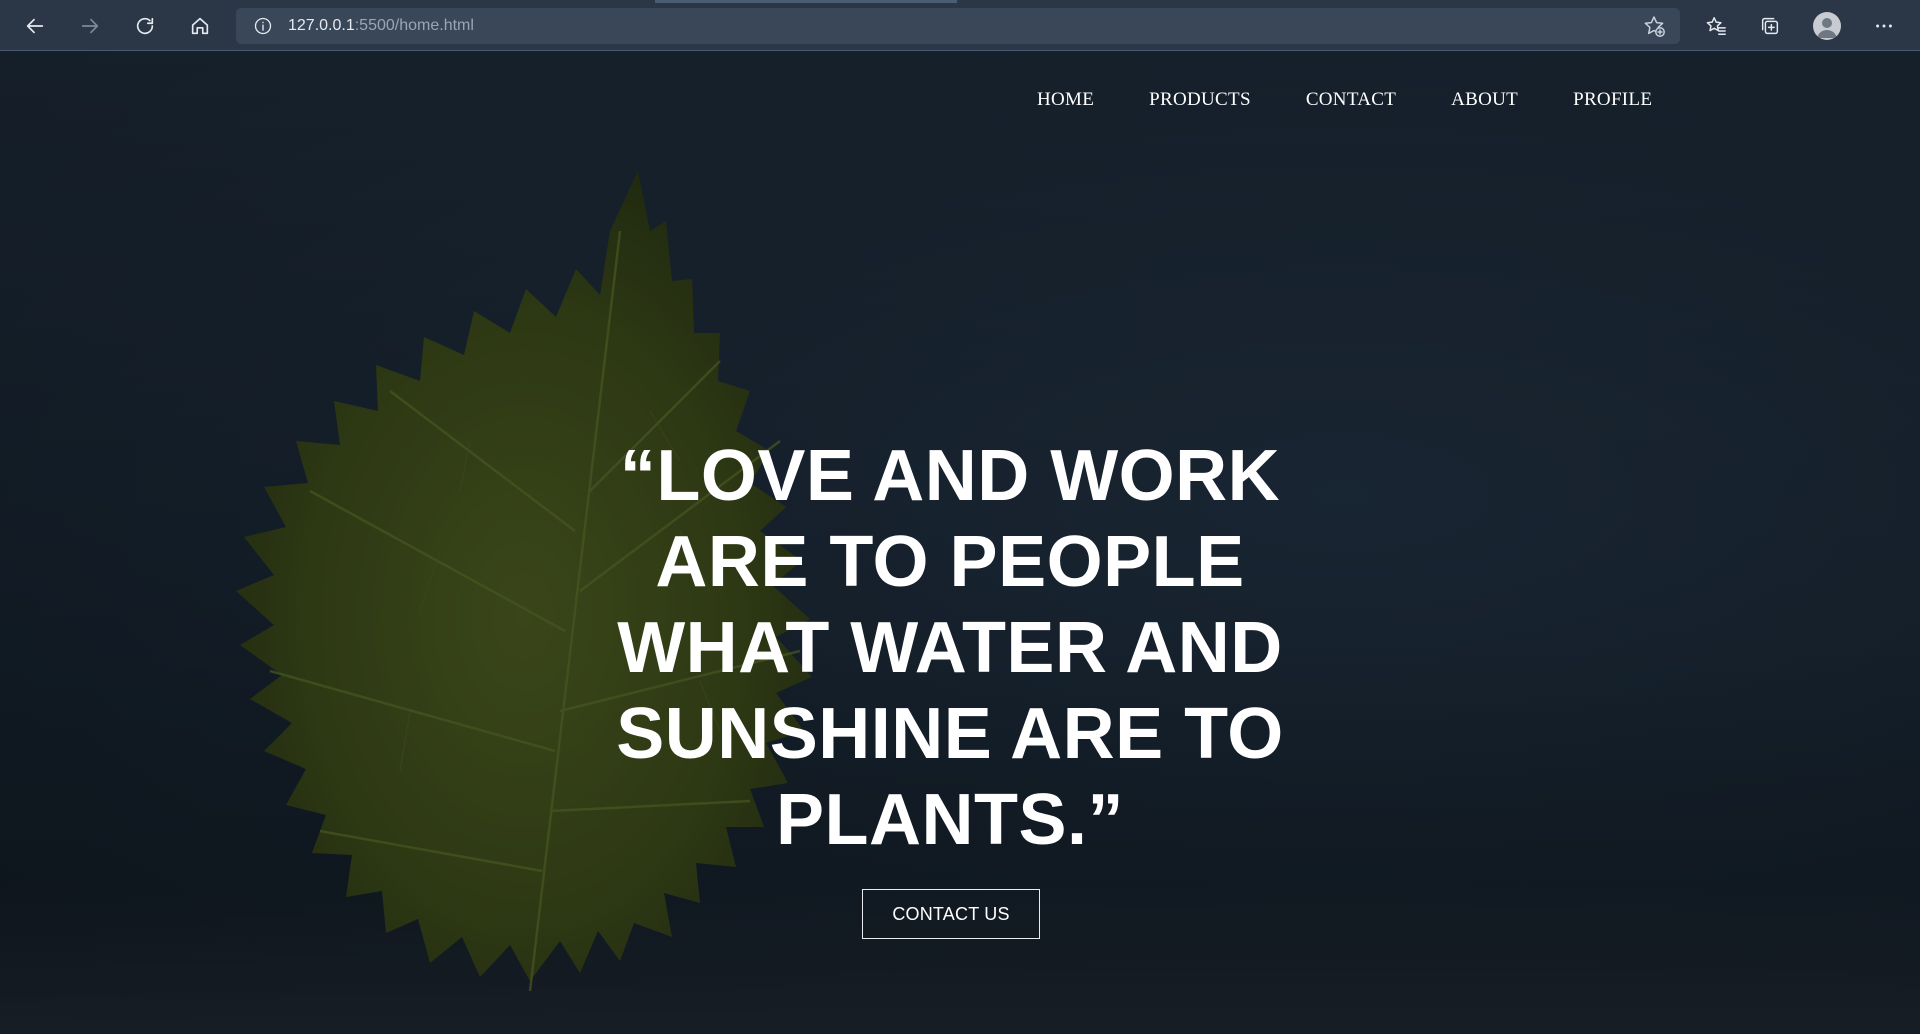  Describe the element at coordinates (1065, 100) in the screenshot. I see `nav-home-link: HOME` at that location.